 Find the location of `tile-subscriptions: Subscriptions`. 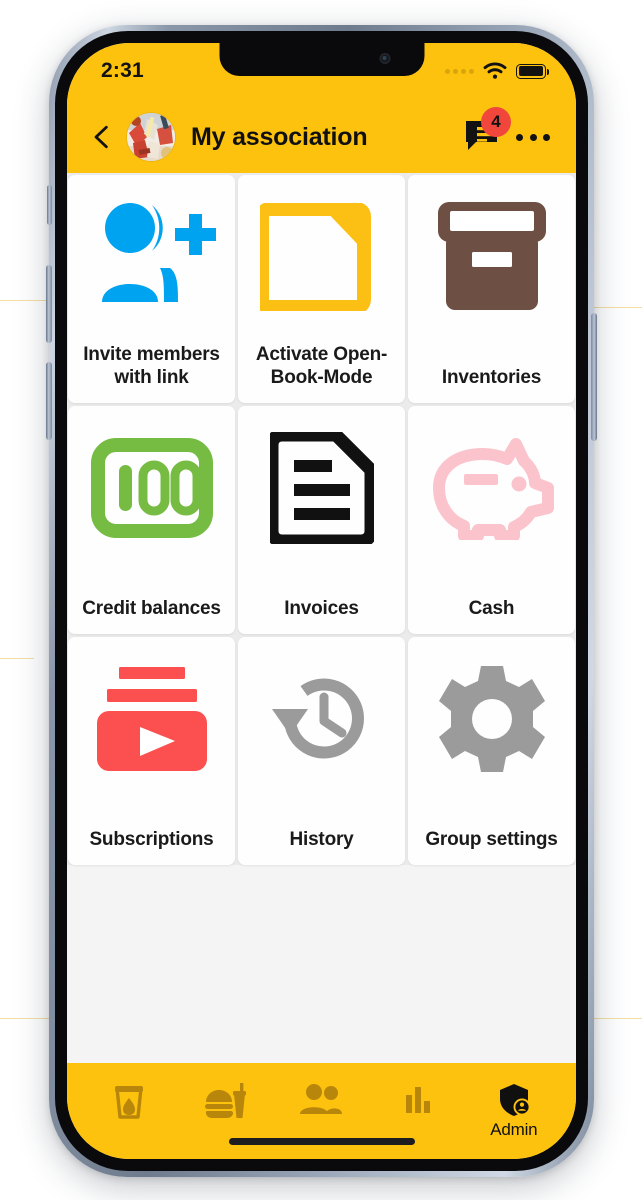

tile-subscriptions: Subscriptions is located at coordinates (151, 751).